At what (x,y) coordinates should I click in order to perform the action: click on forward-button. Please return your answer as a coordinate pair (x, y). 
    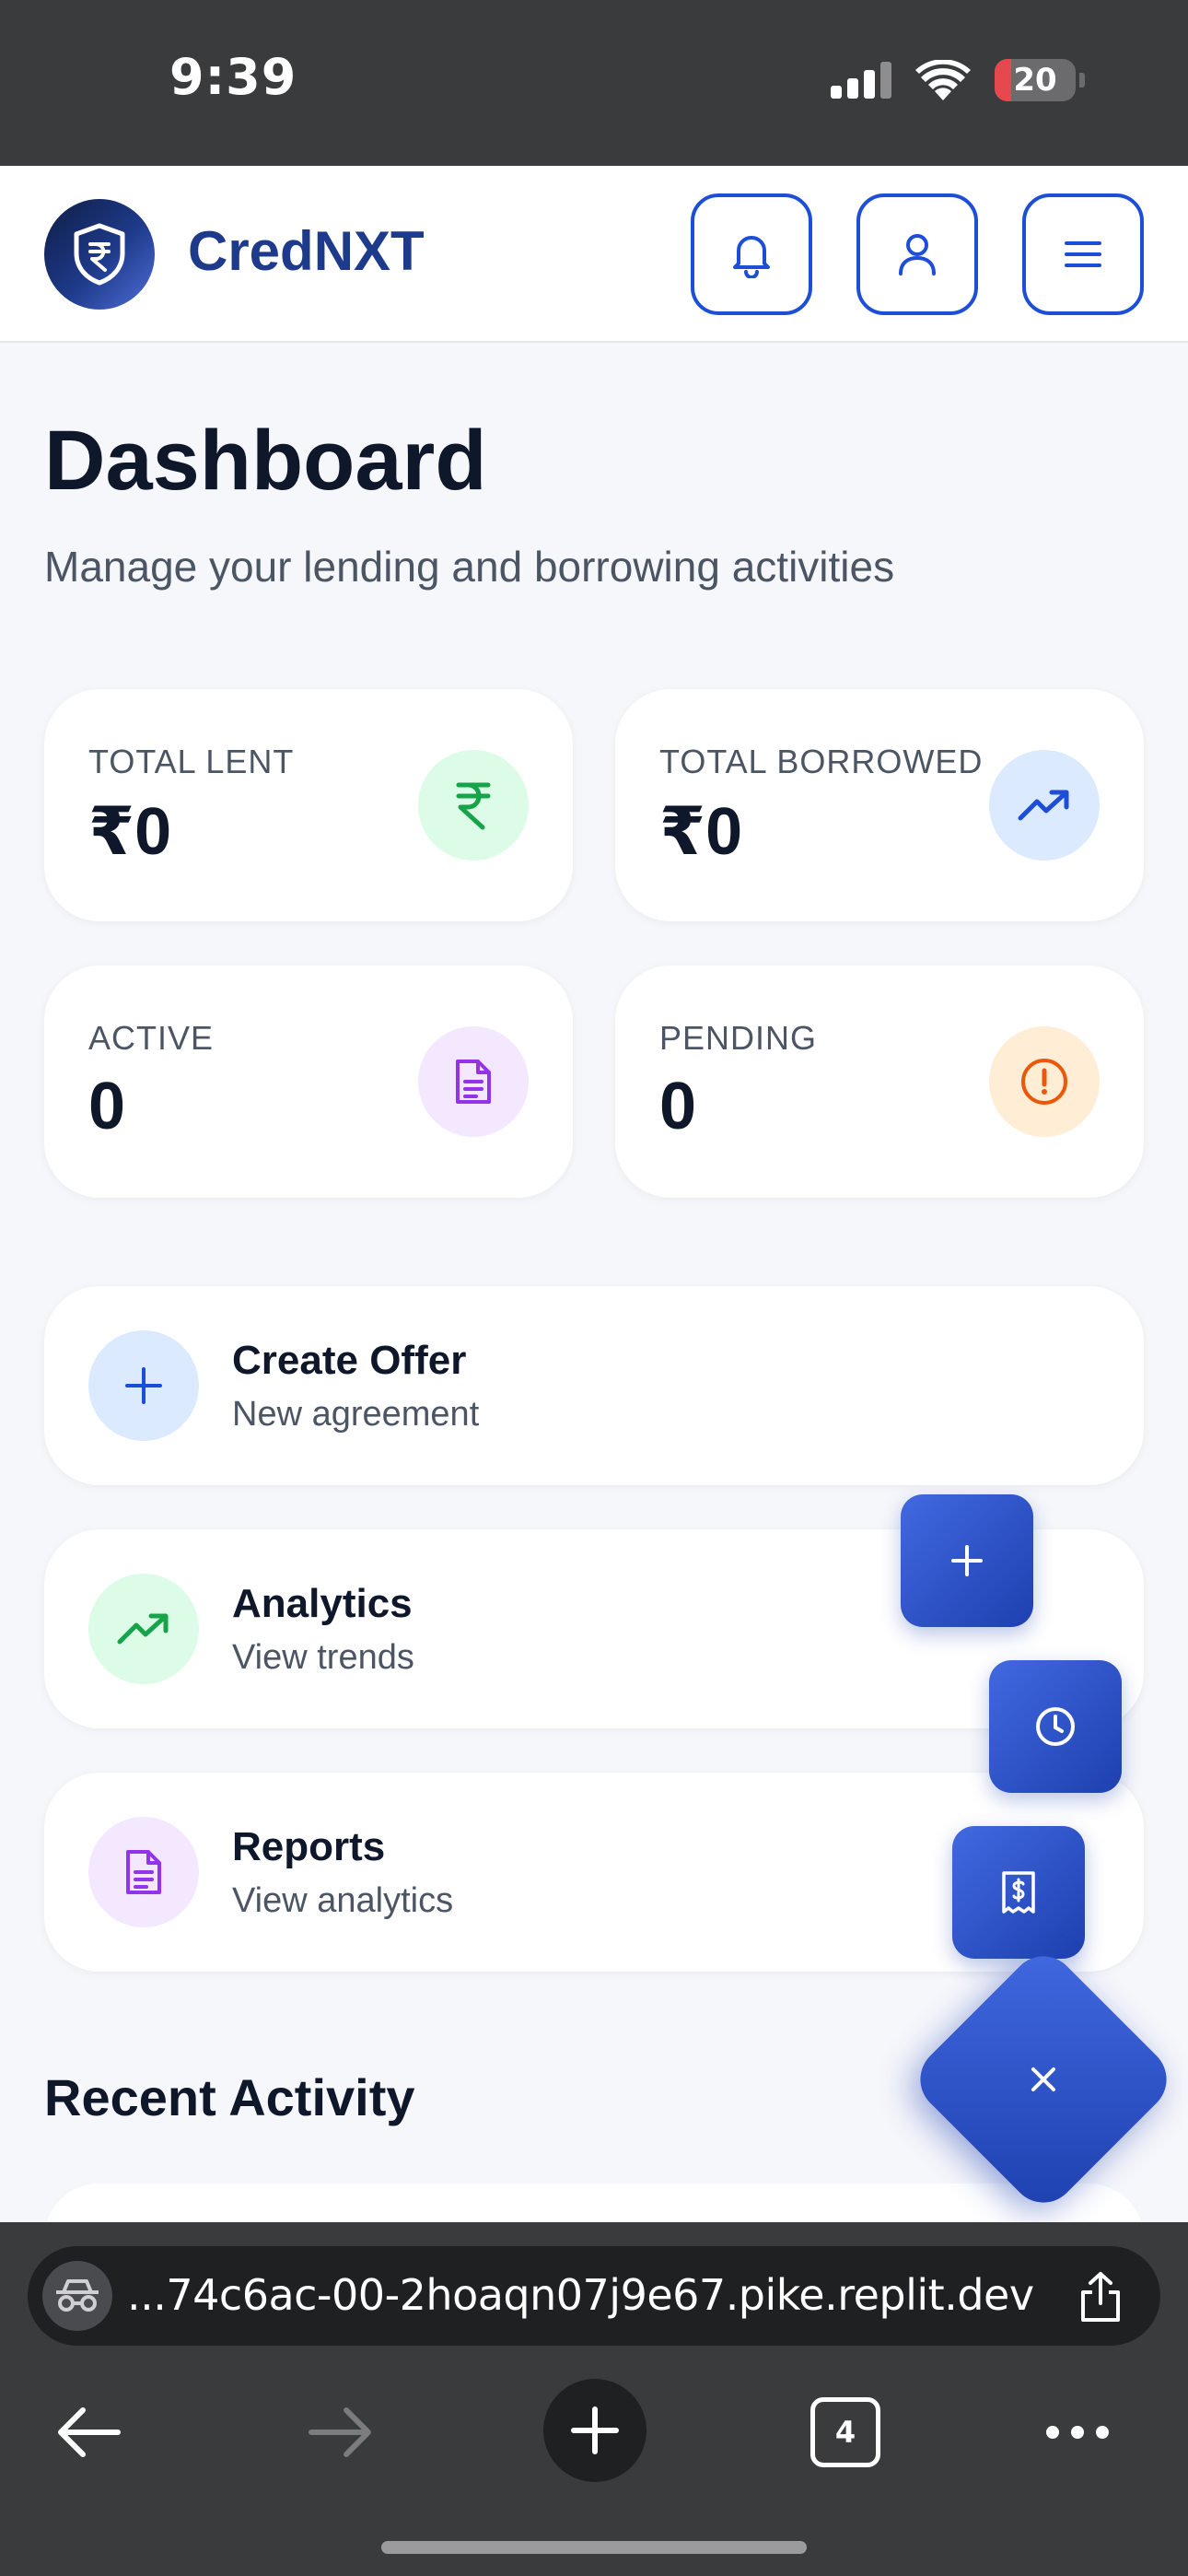
    Looking at the image, I should click on (341, 2432).